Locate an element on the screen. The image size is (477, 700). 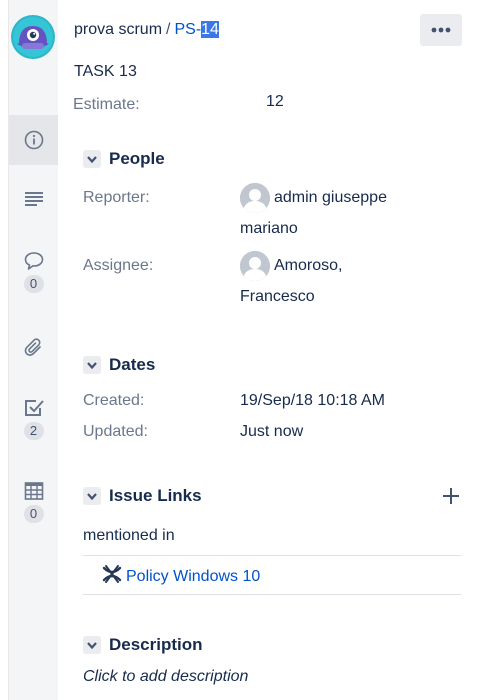
project-avatar is located at coordinates (33, 37).